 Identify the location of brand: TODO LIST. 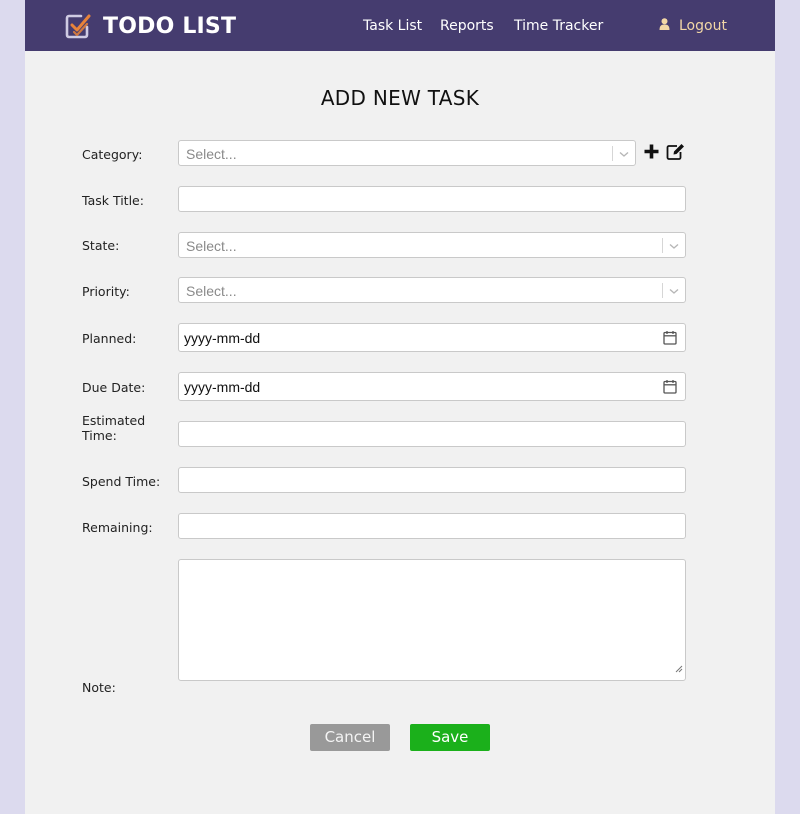
(150, 26).